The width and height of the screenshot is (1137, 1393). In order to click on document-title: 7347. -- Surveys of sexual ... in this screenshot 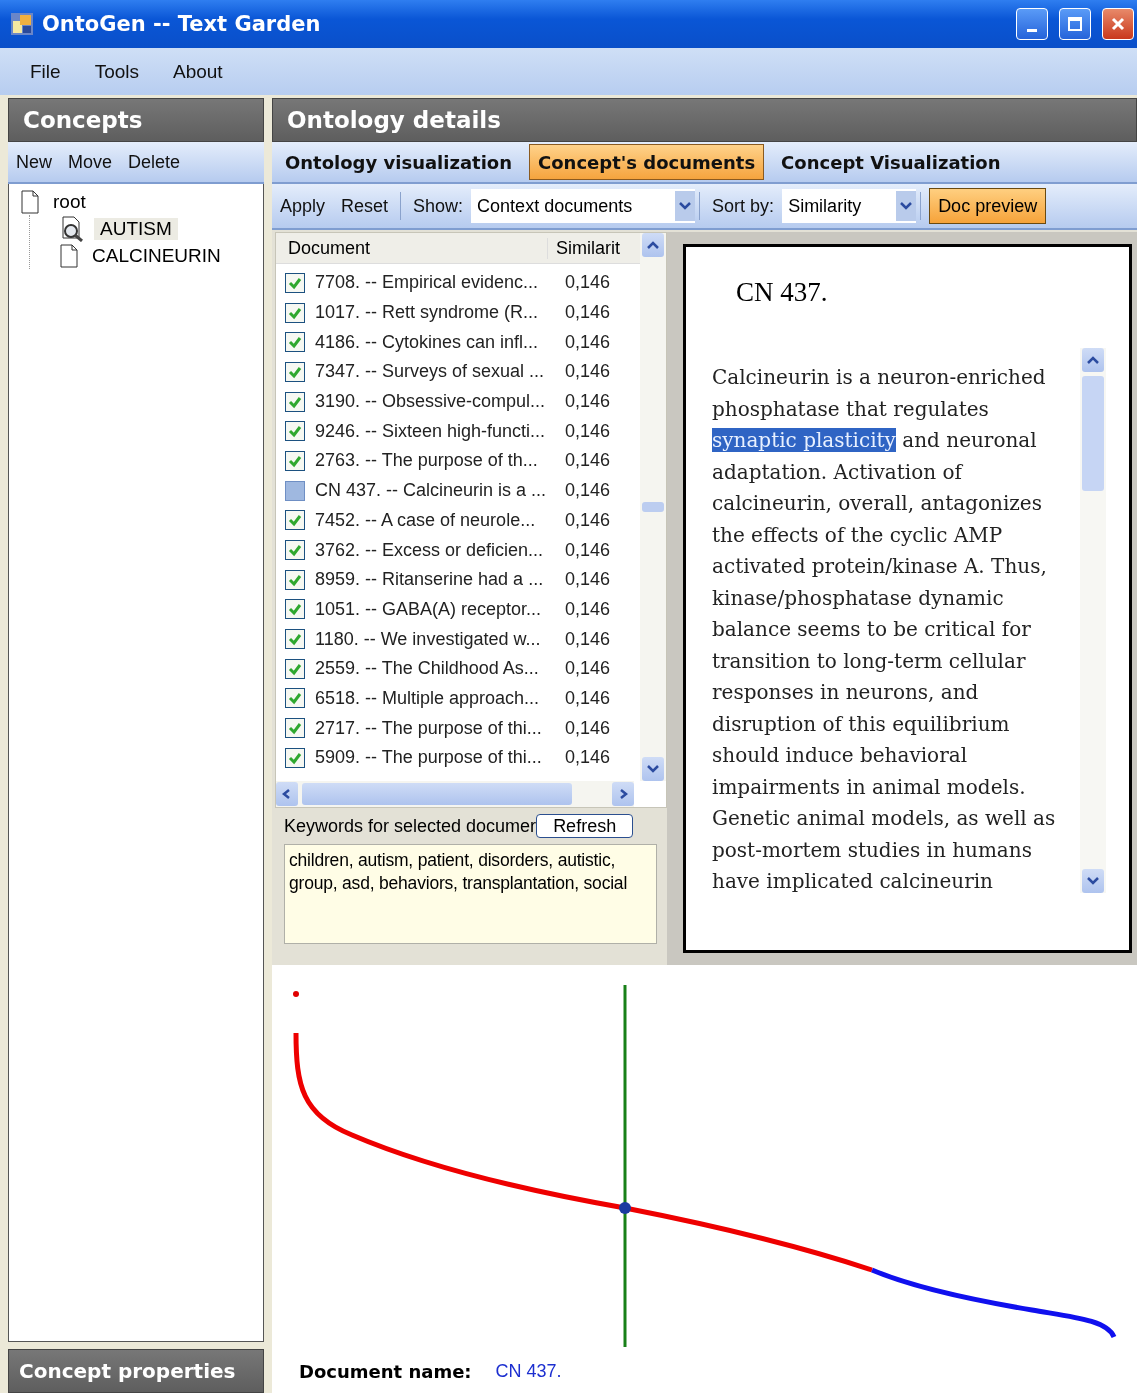, I will do `click(430, 372)`.